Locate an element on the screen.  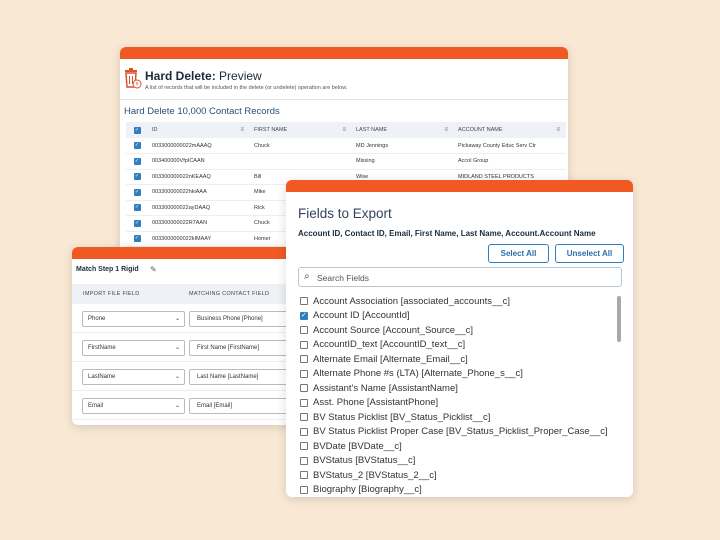
search-box: ⌕ is located at coordinates (460, 277).